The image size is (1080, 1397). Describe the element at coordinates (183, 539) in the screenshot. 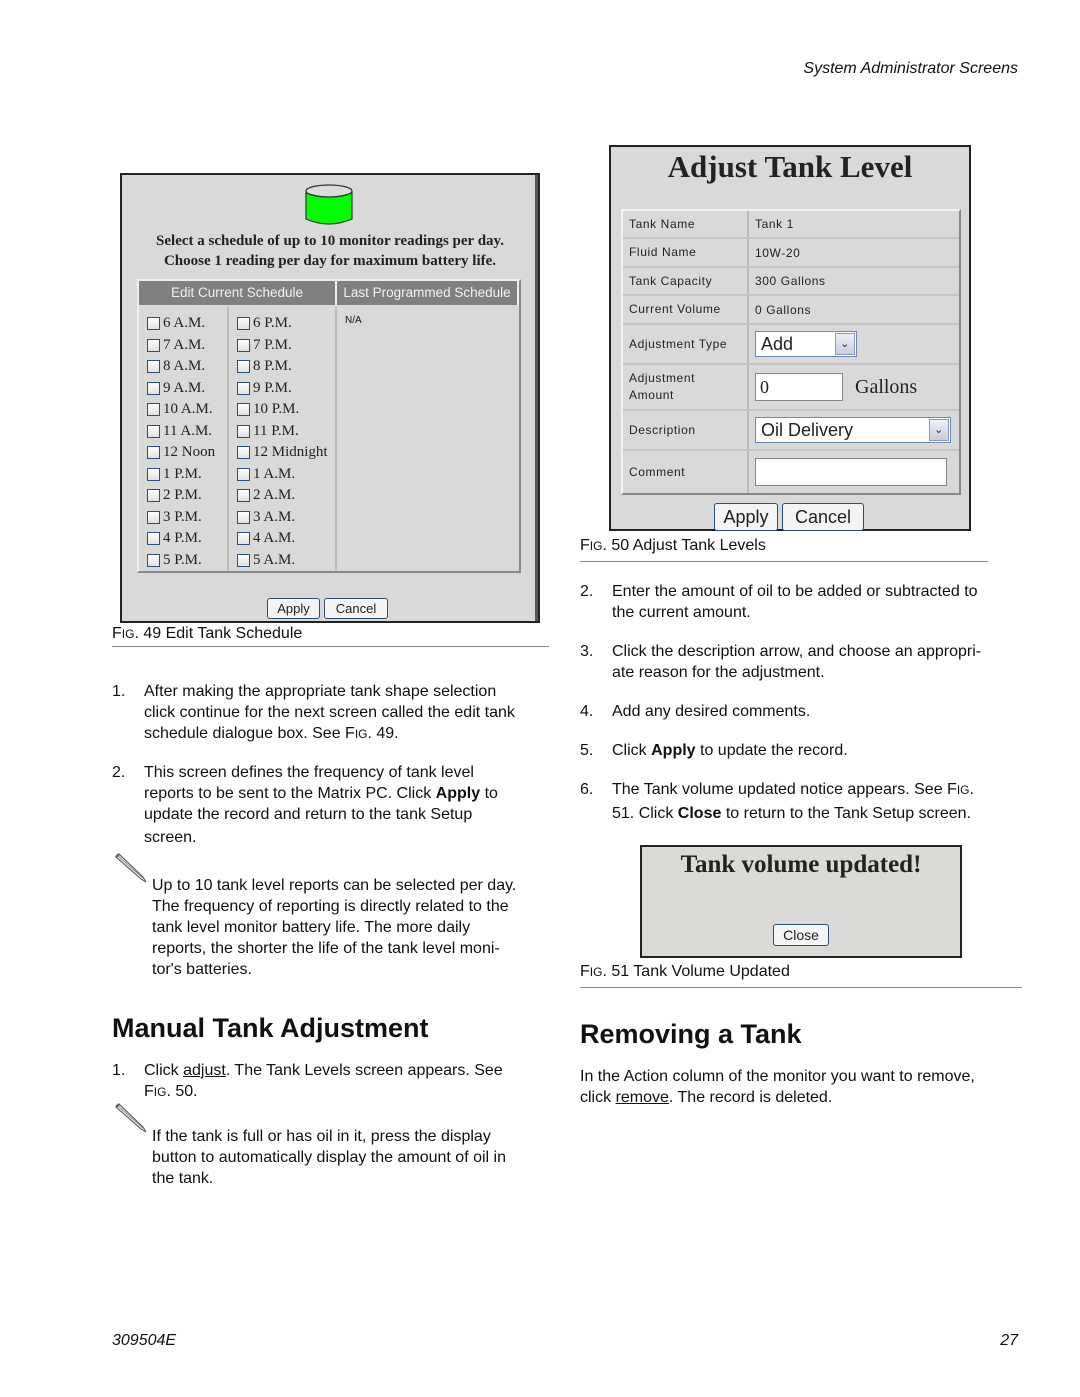

I see `schedule-option: 4 P.M.` at that location.